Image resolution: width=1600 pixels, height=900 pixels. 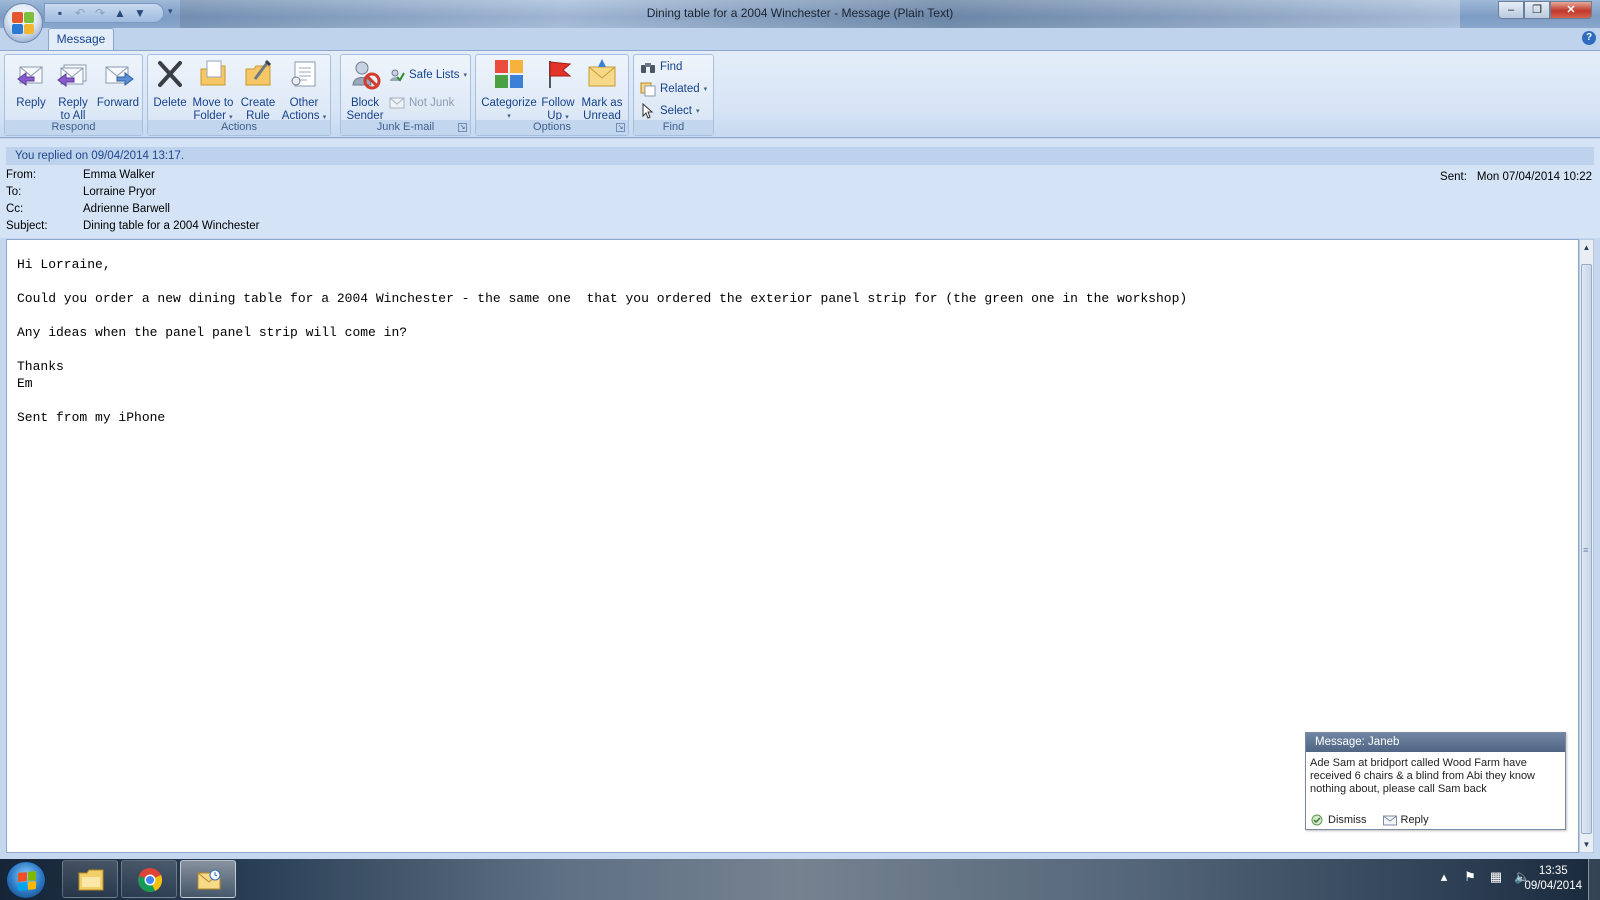 I want to click on forward-button: Forward, so click(x=118, y=83).